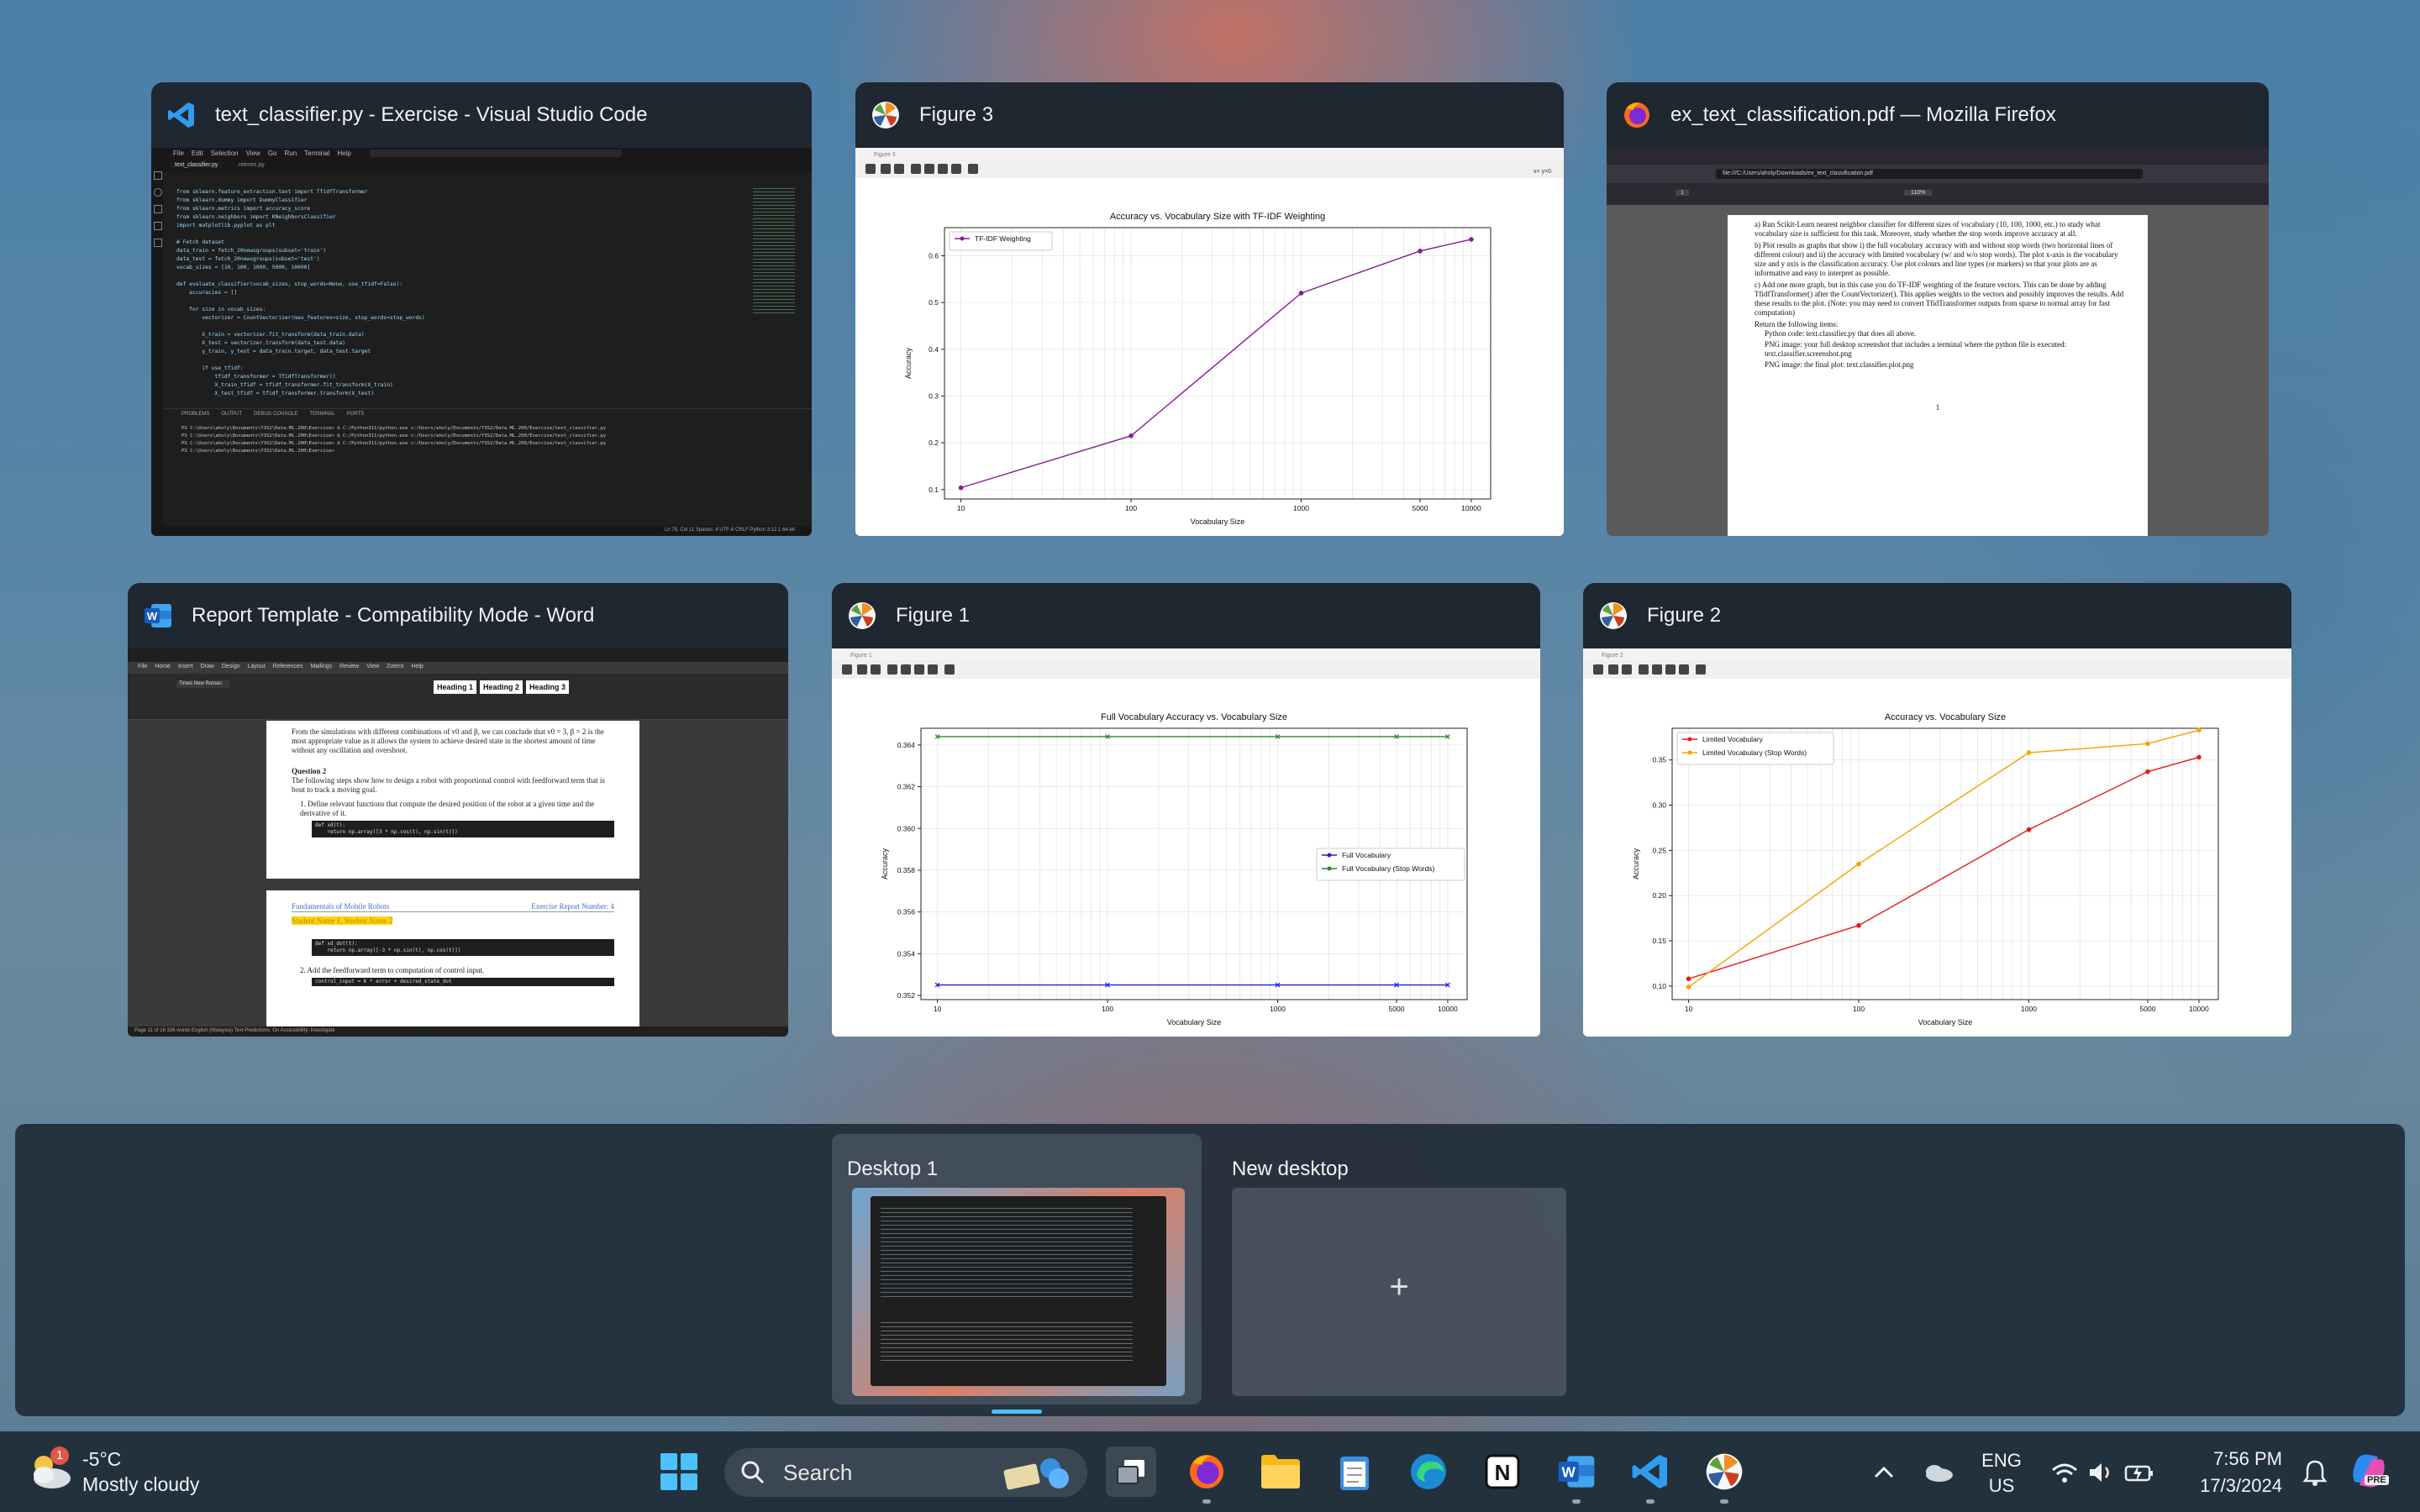  Describe the element at coordinates (1576, 1475) in the screenshot. I see `taskbar-word: W` at that location.